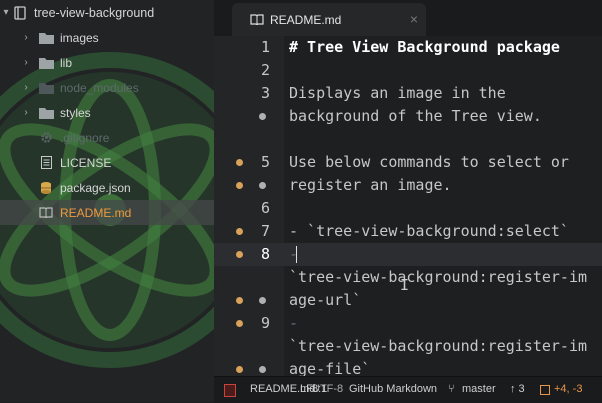 The width and height of the screenshot is (602, 403). What do you see at coordinates (265, 47) in the screenshot?
I see `line-number: 1` at bounding box center [265, 47].